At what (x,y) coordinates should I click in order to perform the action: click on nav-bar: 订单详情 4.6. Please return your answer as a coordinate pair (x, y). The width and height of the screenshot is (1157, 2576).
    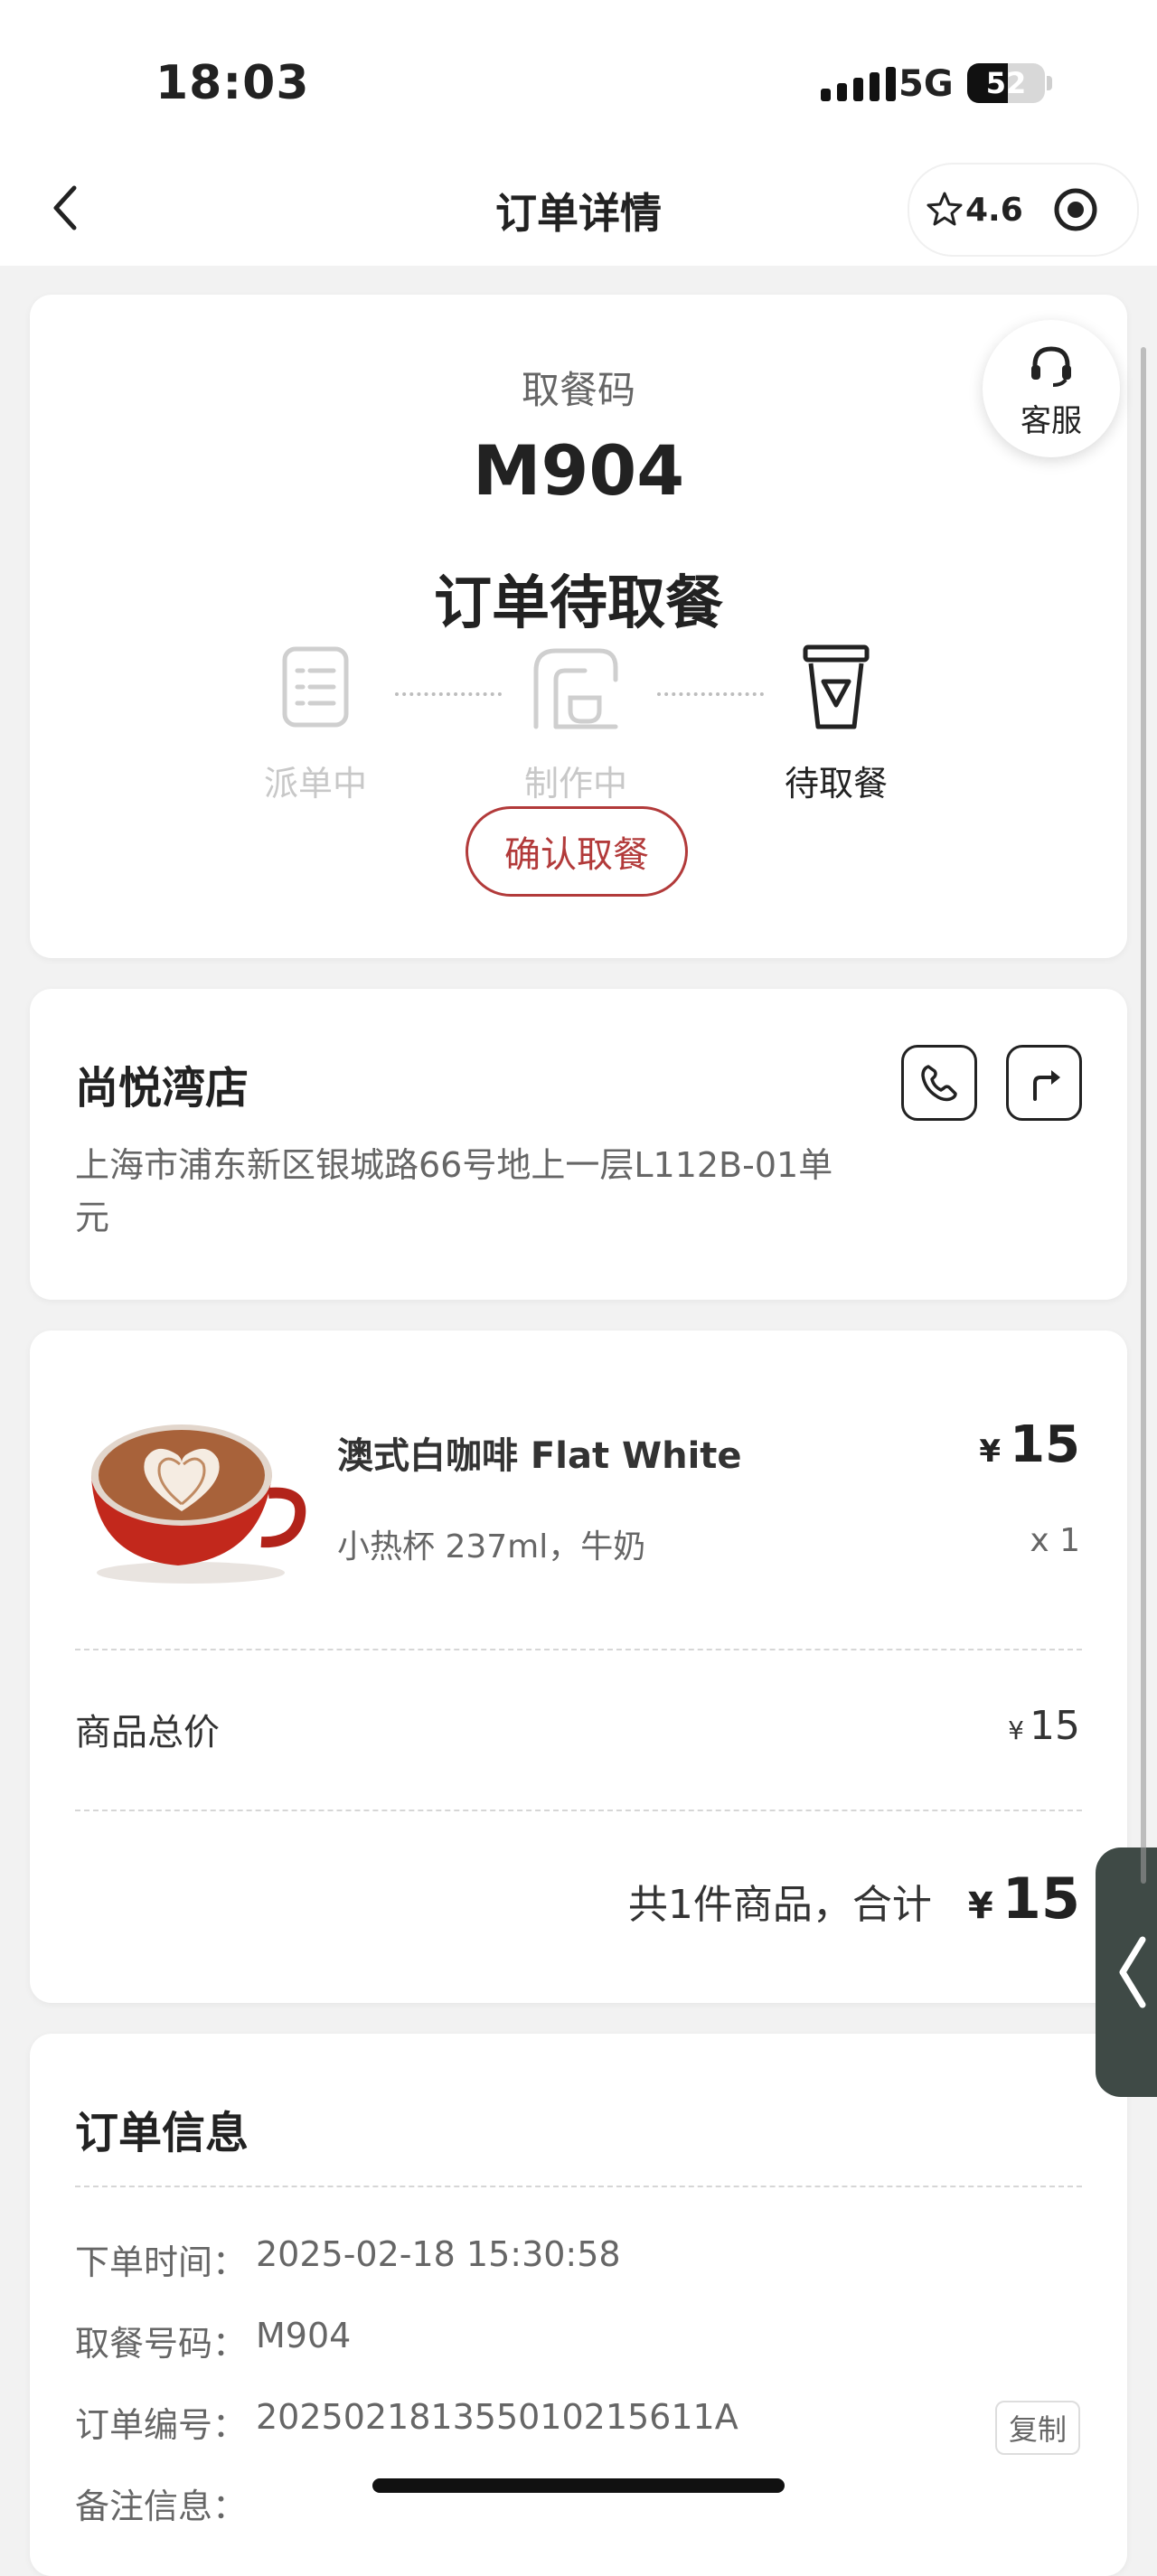
    Looking at the image, I should click on (578, 210).